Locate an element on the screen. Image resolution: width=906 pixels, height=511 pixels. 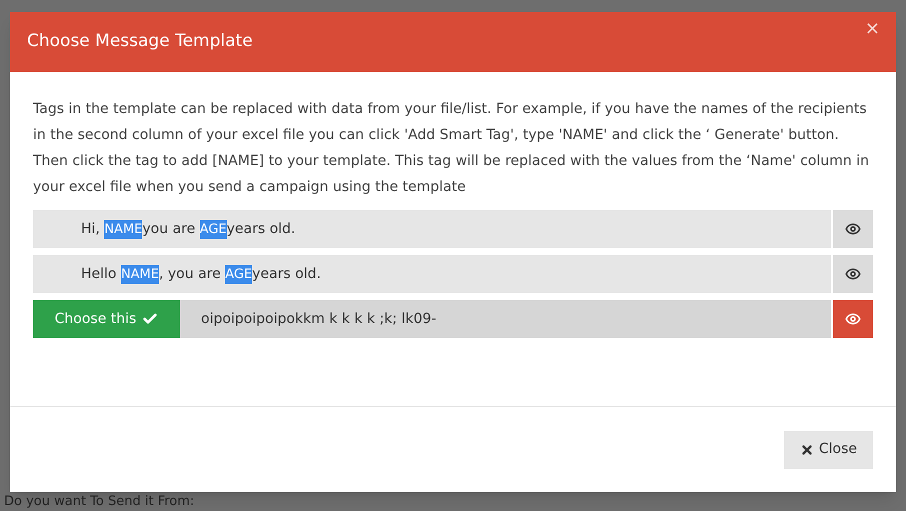
close-button: Close is located at coordinates (828, 449).